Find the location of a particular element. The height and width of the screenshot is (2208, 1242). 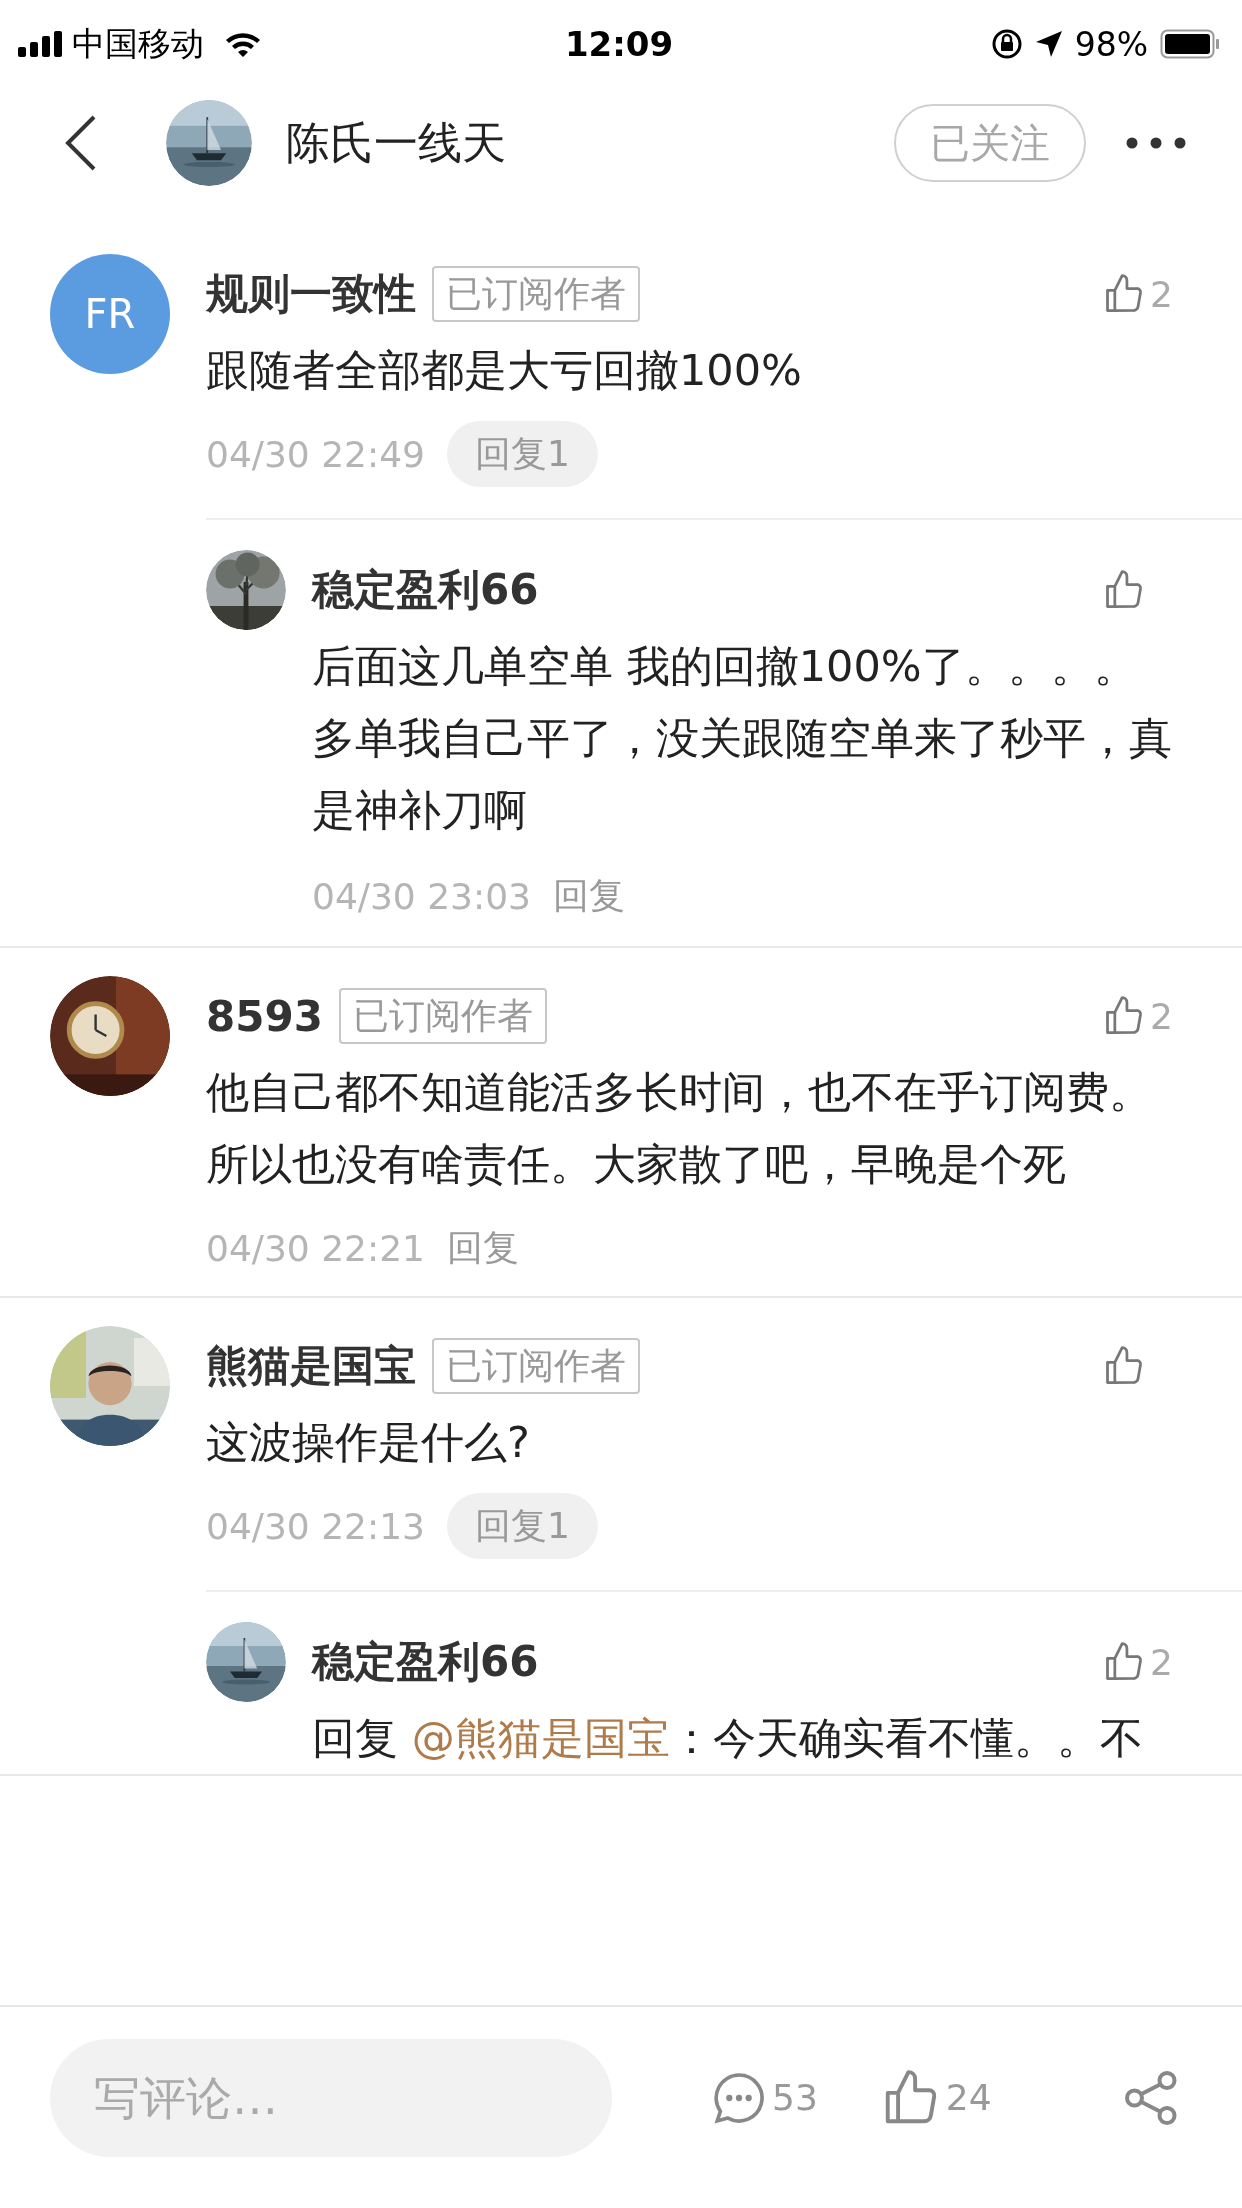

signal-icon is located at coordinates (40, 44).